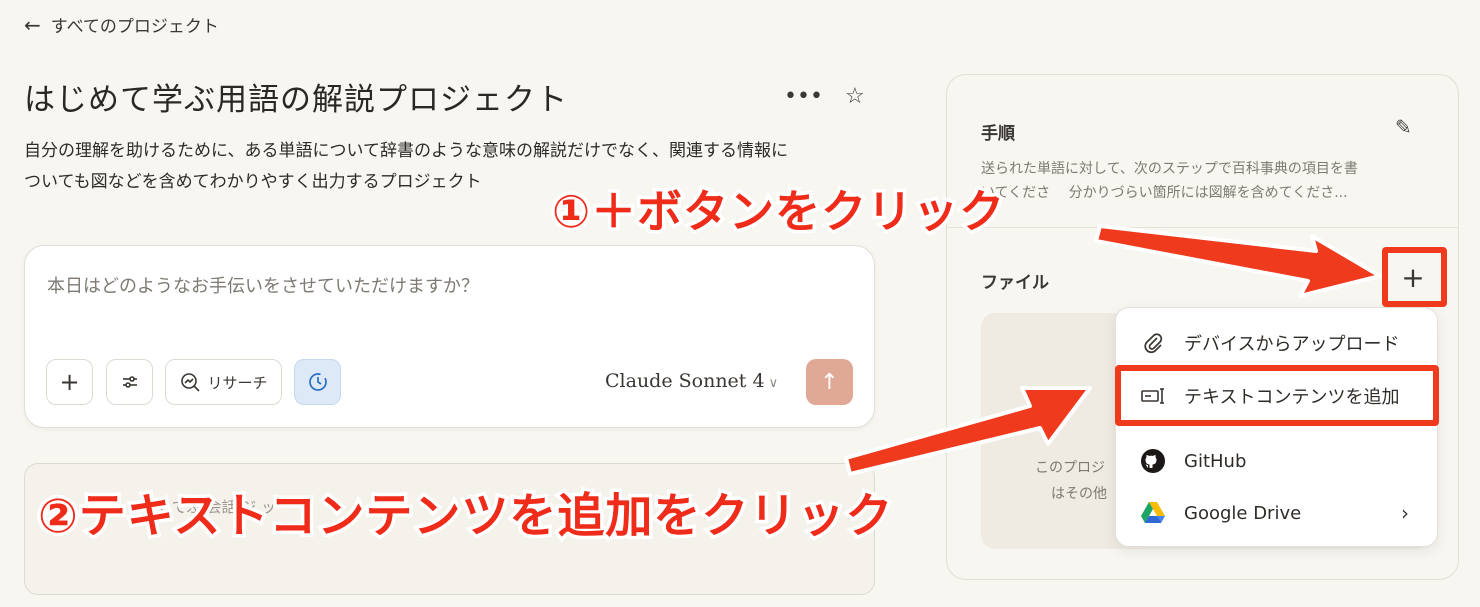 The height and width of the screenshot is (607, 1480). What do you see at coordinates (1405, 513) in the screenshot?
I see `chevron-right-icon: ›` at bounding box center [1405, 513].